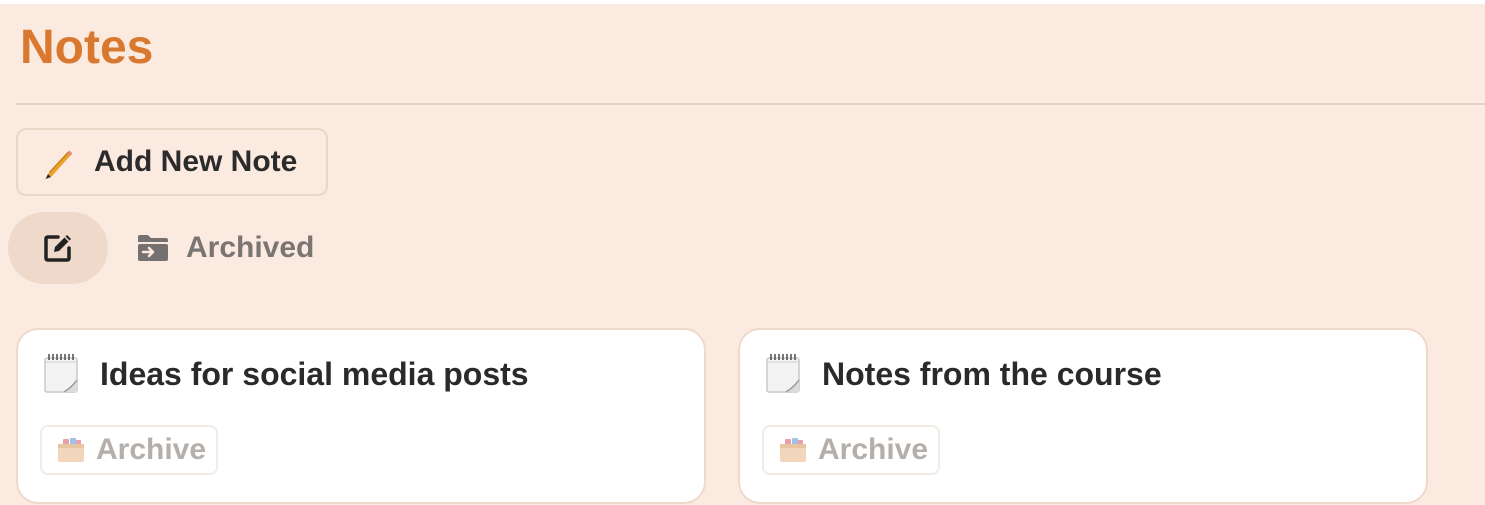  Describe the element at coordinates (196, 161) in the screenshot. I see `add-new-note-label: Add New Note` at that location.